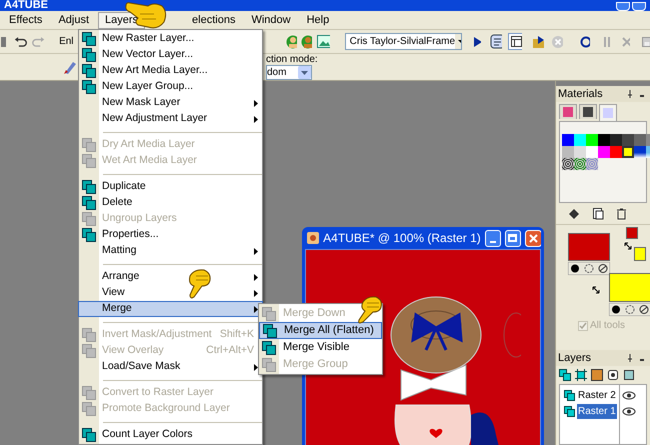 This screenshot has height=445, width=650. What do you see at coordinates (370, 310) in the screenshot?
I see `pointing-hand-icon` at bounding box center [370, 310].